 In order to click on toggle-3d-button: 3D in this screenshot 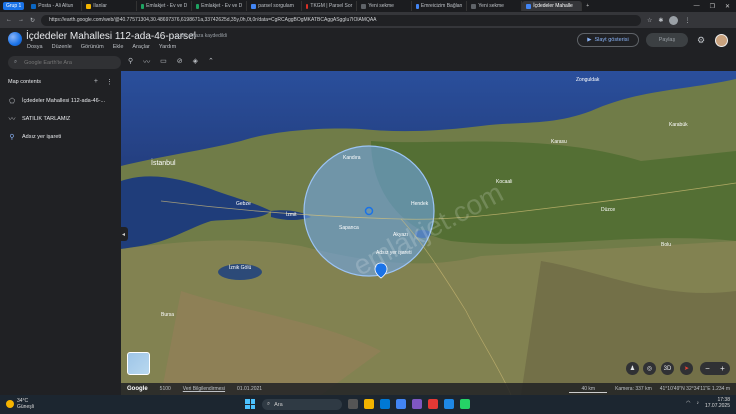, I will do `click(667, 368)`.